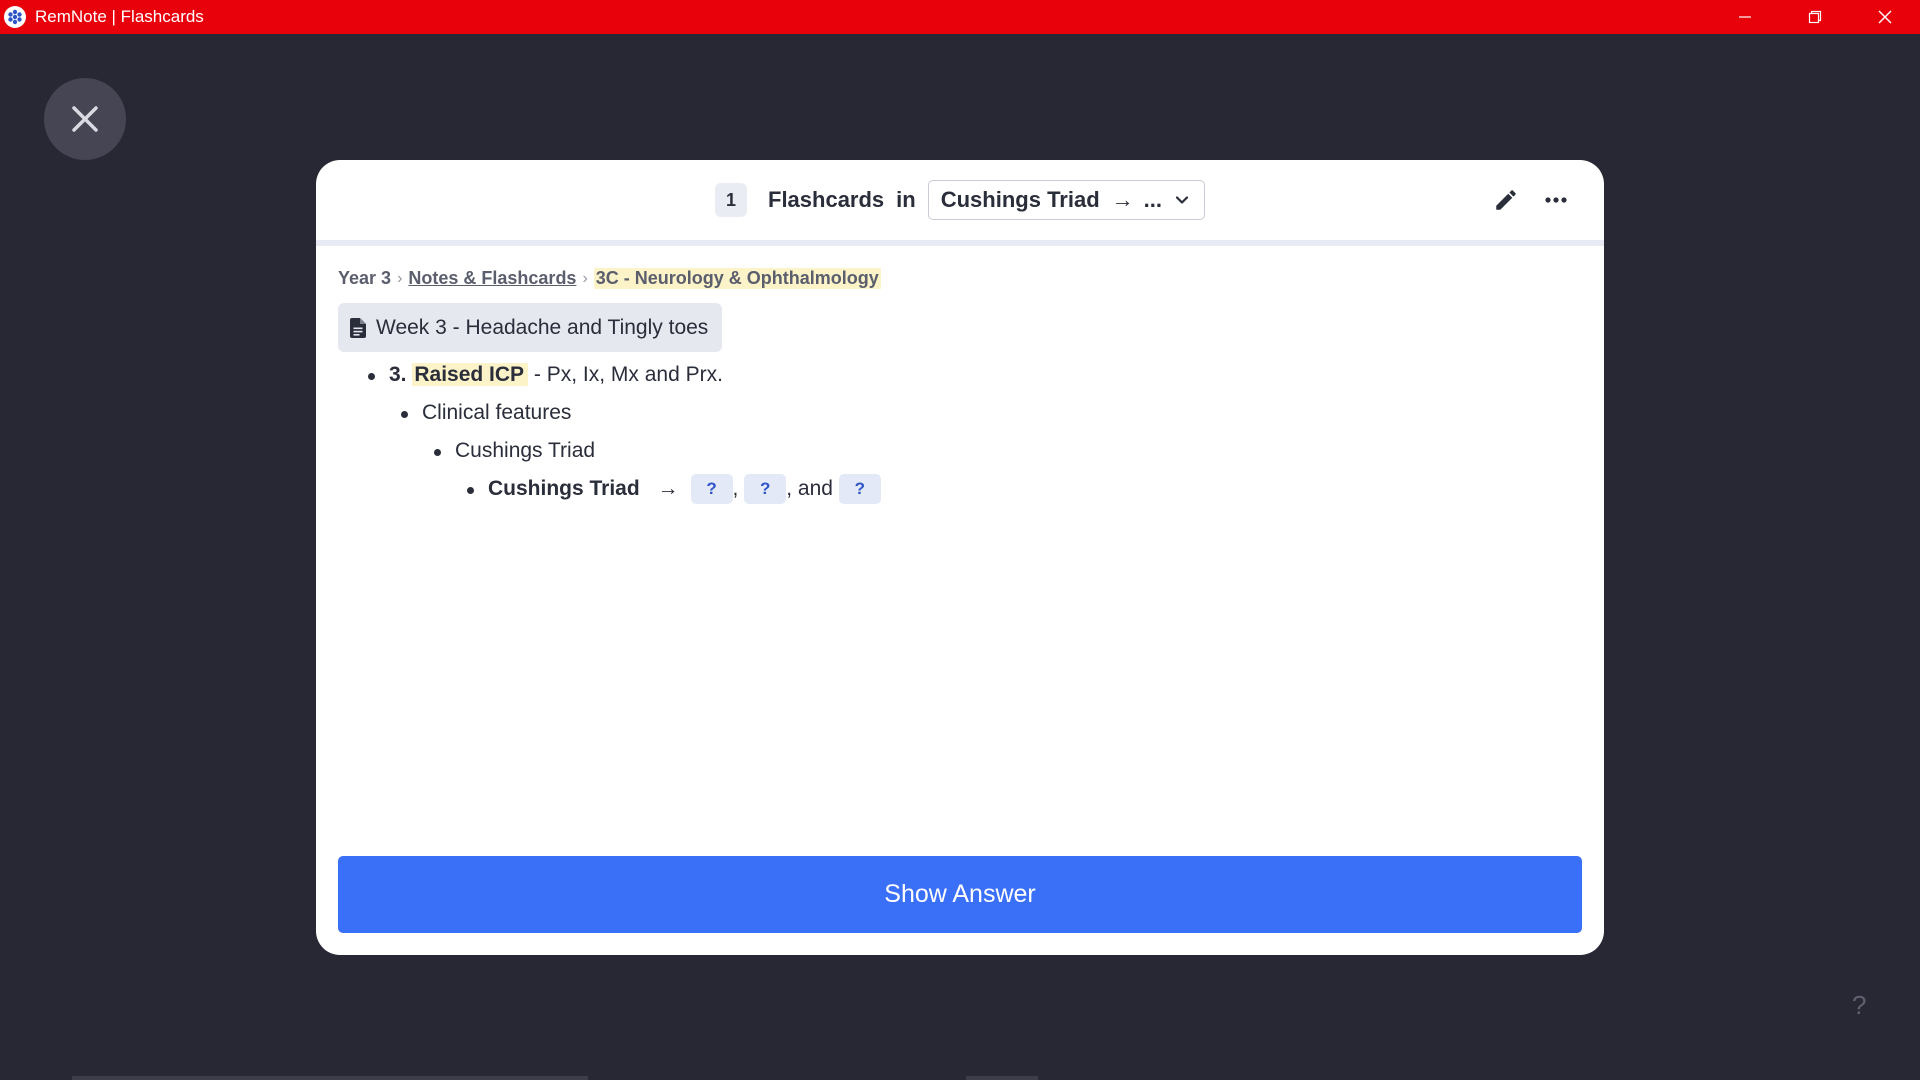 This screenshot has width=1920, height=1080. I want to click on rem-children: Cushings Triad →?, ?, and ?, so click(1024, 489).